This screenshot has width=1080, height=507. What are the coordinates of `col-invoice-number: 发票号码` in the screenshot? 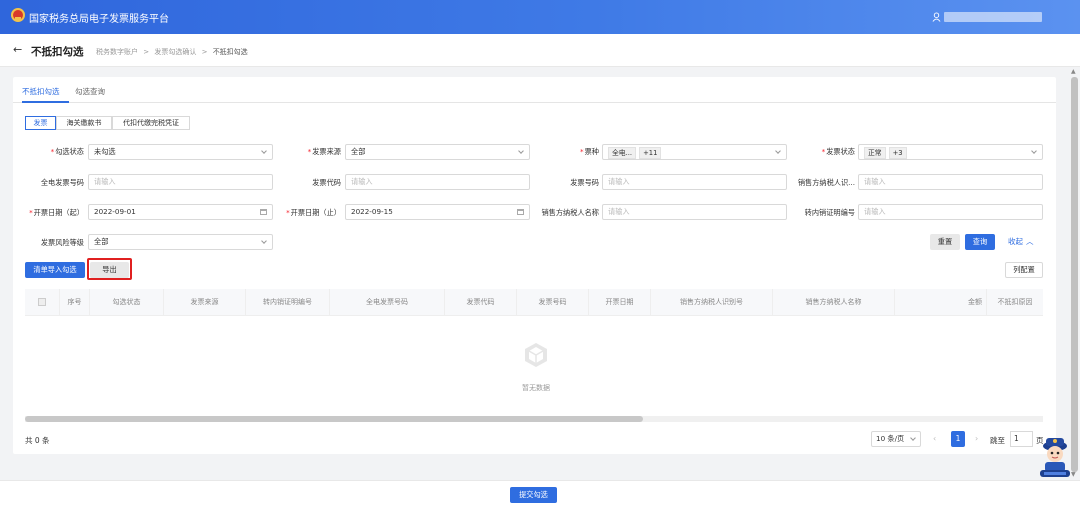 It's located at (552, 302).